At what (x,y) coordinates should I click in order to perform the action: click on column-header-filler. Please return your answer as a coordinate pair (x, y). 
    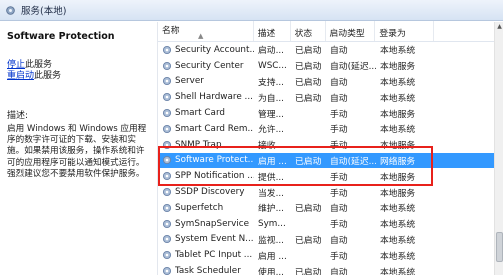
    Looking at the image, I should click on (464, 31).